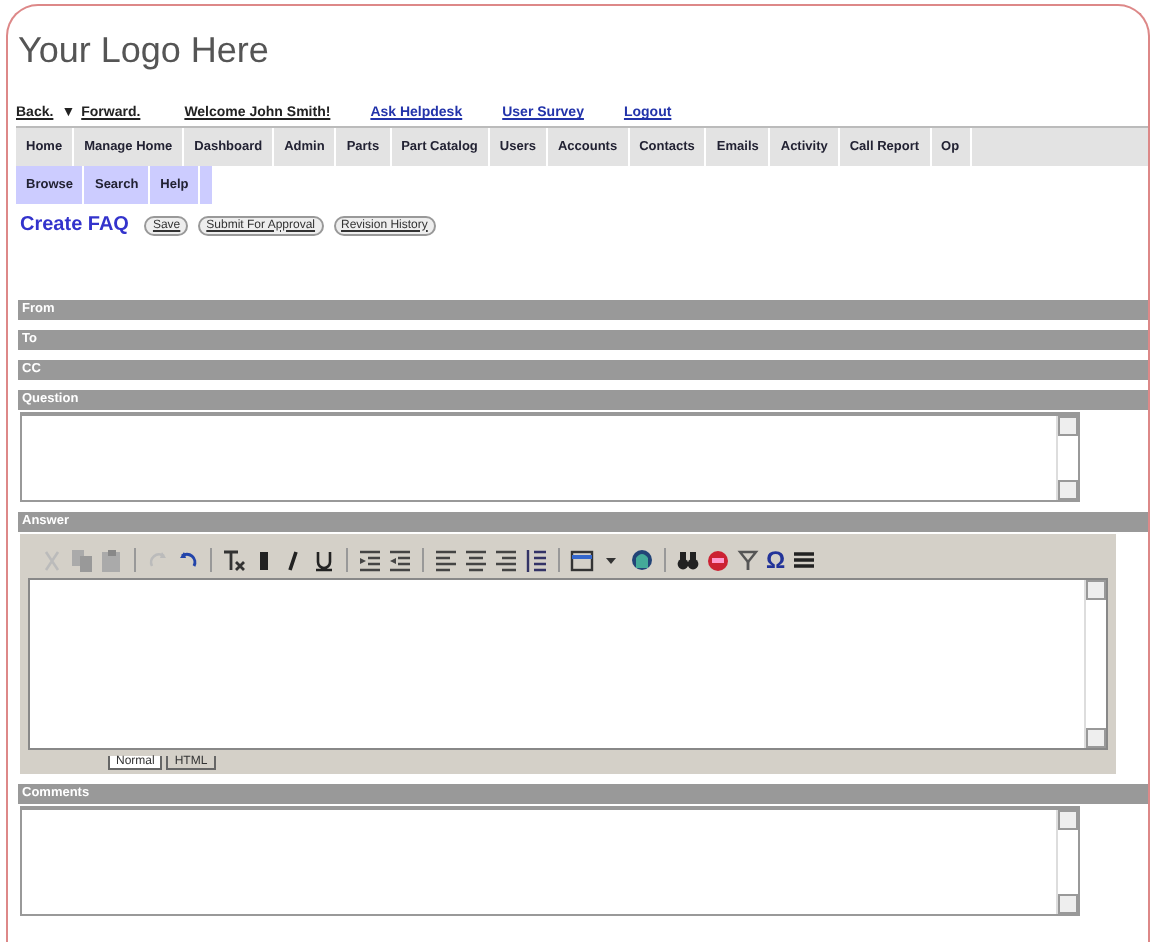 The width and height of the screenshot is (1158, 942). I want to click on align-center-icon, so click(476, 560).